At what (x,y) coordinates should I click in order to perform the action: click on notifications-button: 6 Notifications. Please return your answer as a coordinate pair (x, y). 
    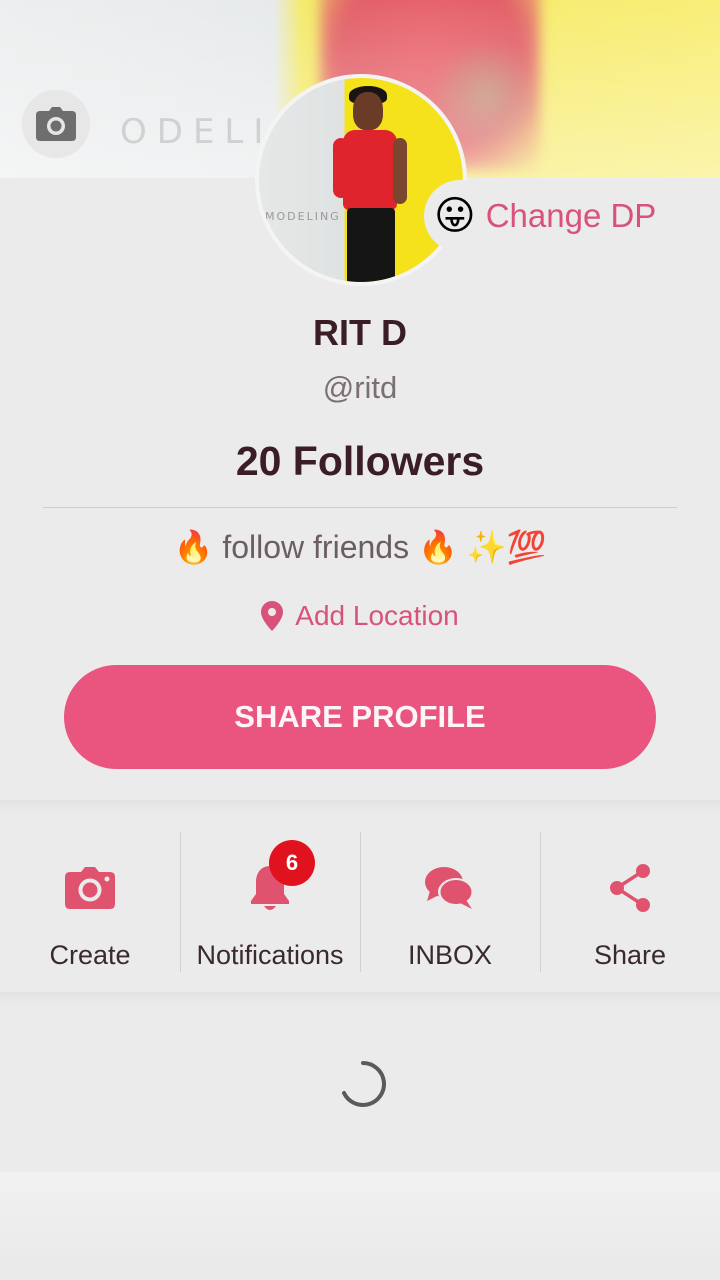
    Looking at the image, I should click on (270, 903).